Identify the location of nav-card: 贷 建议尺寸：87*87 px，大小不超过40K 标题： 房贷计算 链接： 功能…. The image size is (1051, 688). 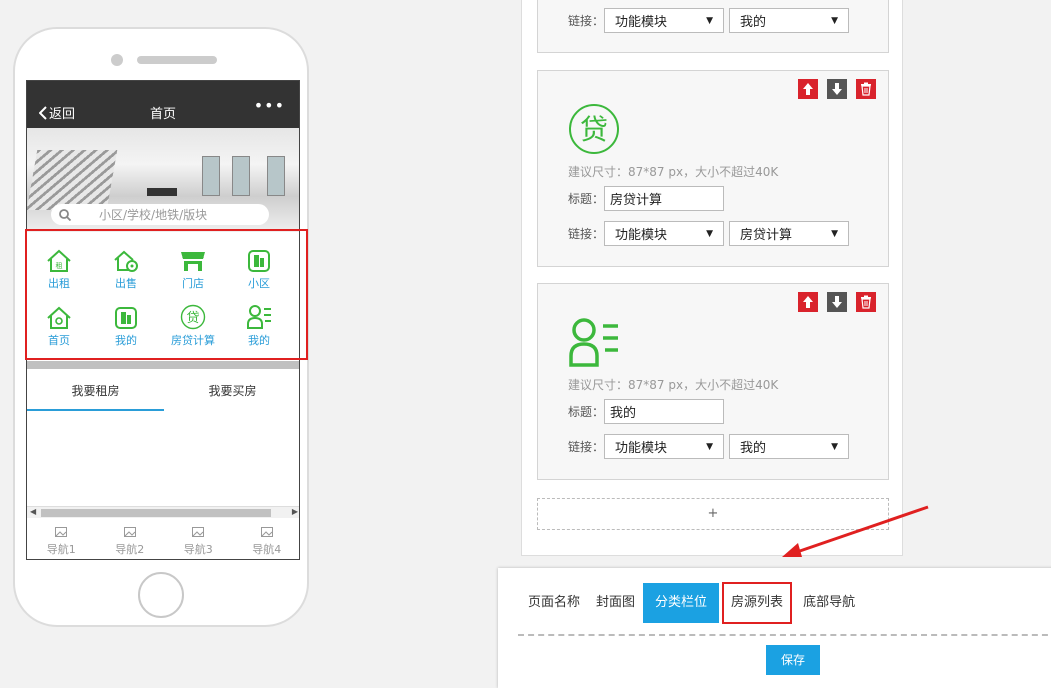
(713, 168).